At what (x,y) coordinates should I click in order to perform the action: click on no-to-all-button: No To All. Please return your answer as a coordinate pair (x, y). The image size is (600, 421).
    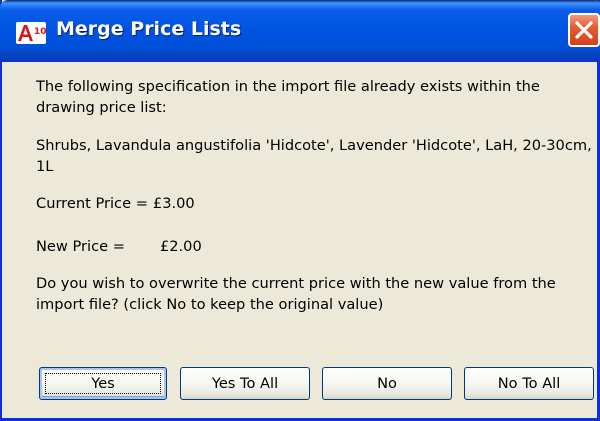
    Looking at the image, I should click on (529, 383).